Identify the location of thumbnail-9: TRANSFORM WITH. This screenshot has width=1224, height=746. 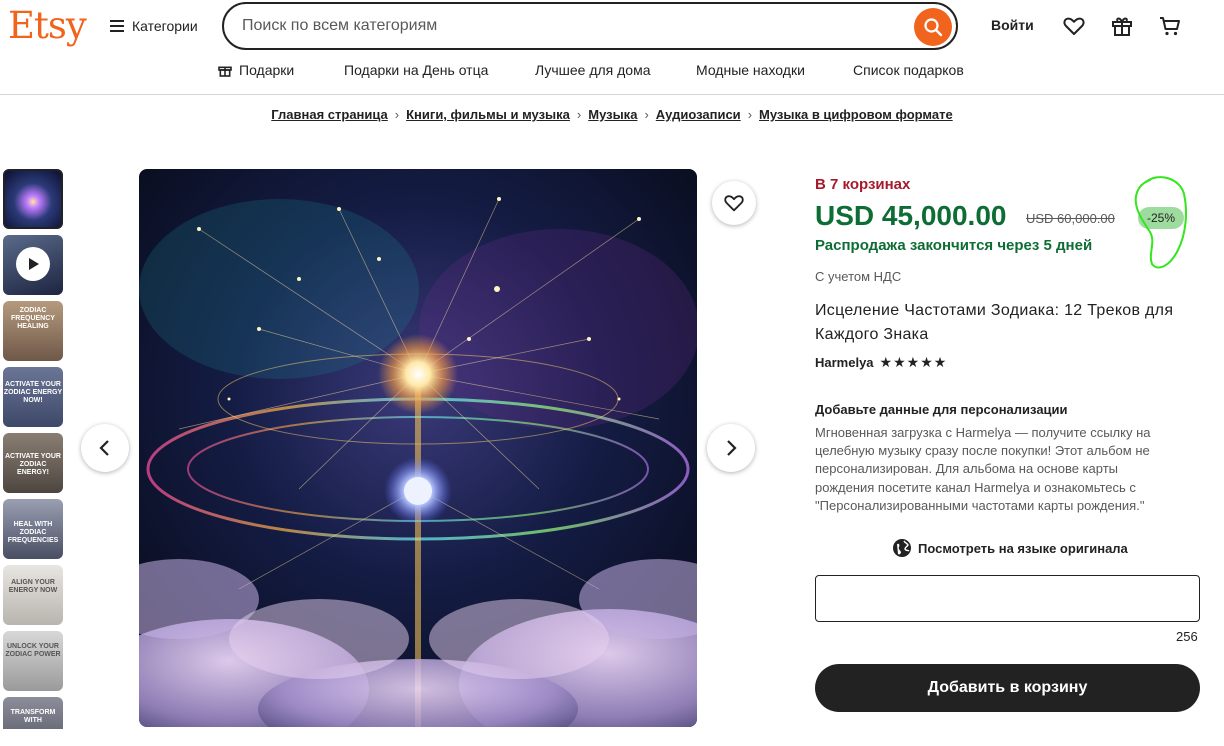
(33, 713).